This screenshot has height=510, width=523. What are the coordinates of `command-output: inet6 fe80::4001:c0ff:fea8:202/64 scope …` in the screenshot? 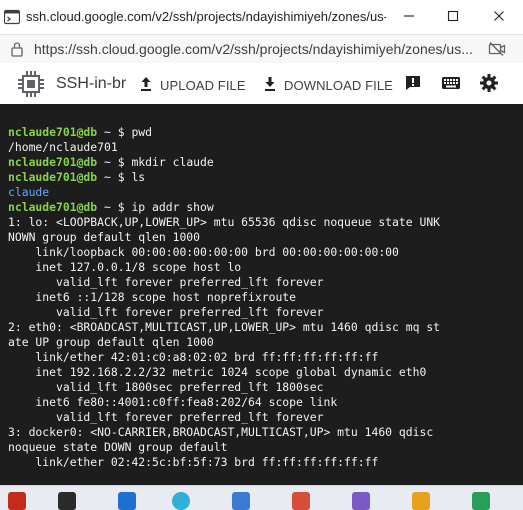 It's located at (173, 402).